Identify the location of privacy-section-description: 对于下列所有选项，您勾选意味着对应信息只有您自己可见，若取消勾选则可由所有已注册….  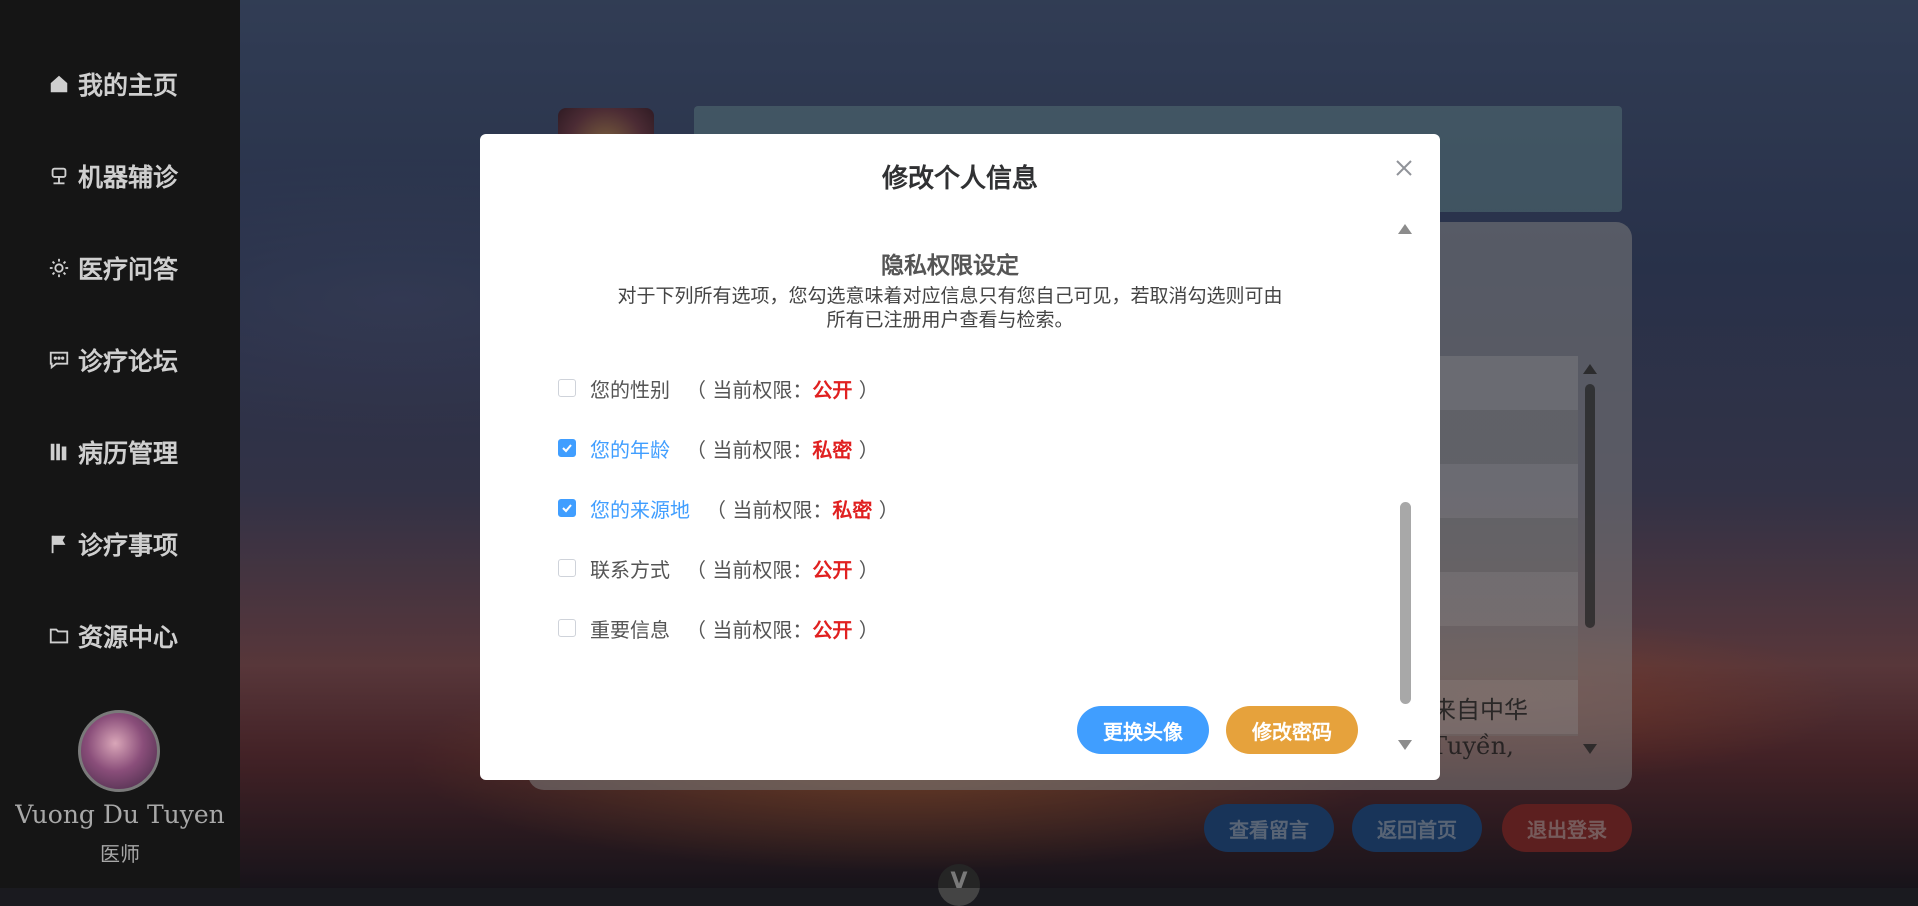
(950, 308).